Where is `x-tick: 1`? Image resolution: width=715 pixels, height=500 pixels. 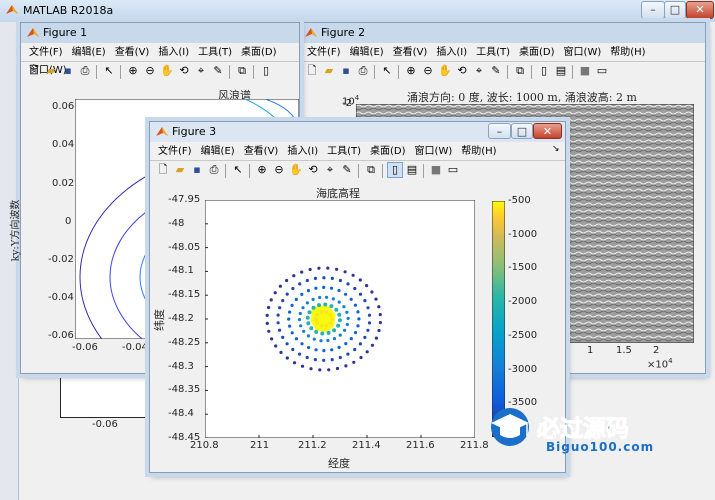 x-tick: 1 is located at coordinates (590, 350).